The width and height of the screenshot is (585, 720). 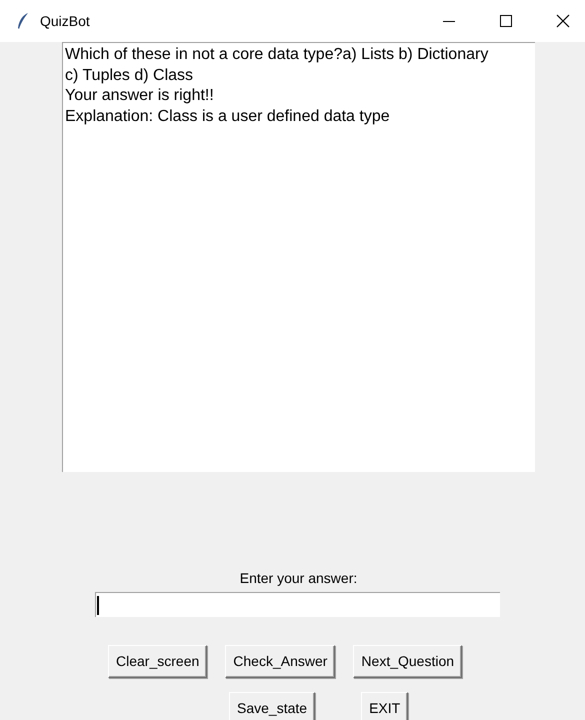 What do you see at coordinates (297, 604) in the screenshot?
I see `answer-field` at bounding box center [297, 604].